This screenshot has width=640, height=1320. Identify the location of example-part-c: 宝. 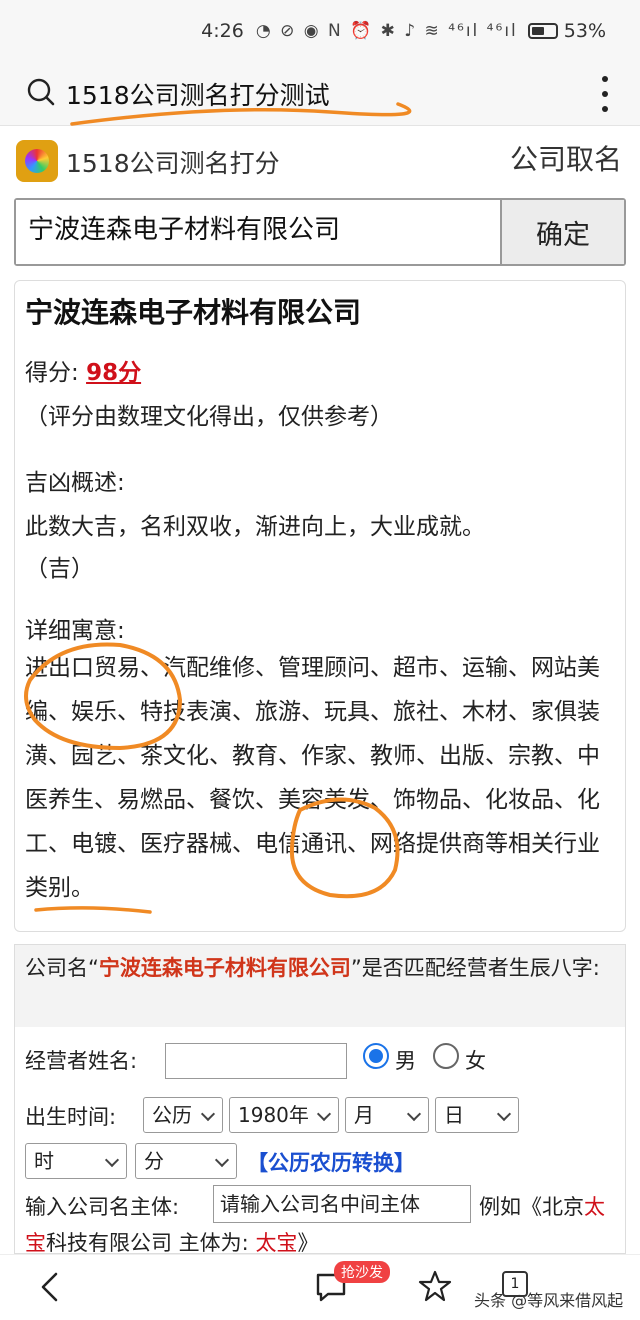
(35, 1243).